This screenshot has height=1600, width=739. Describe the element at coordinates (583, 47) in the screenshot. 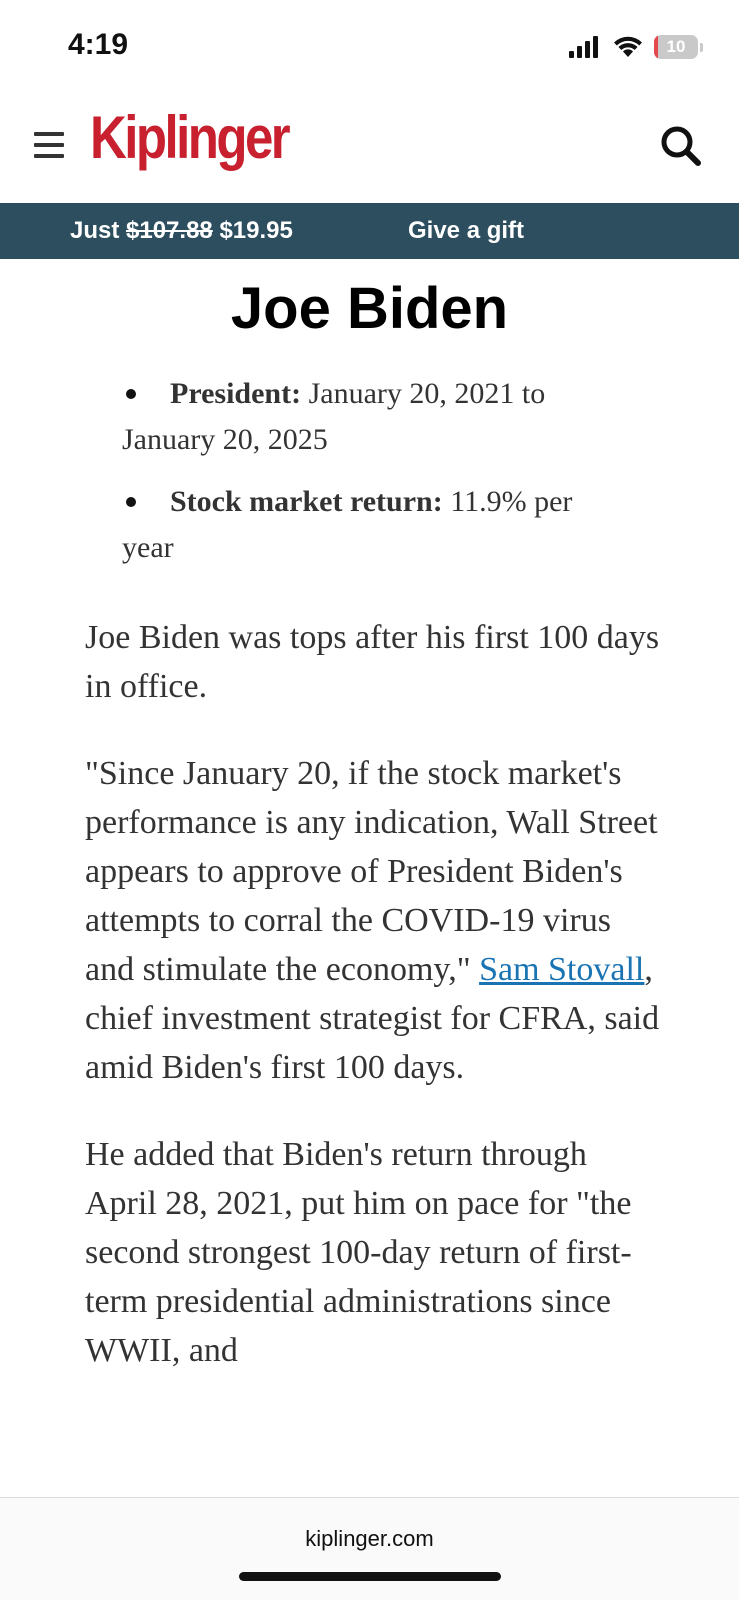

I see `cellular-signal-icon` at that location.